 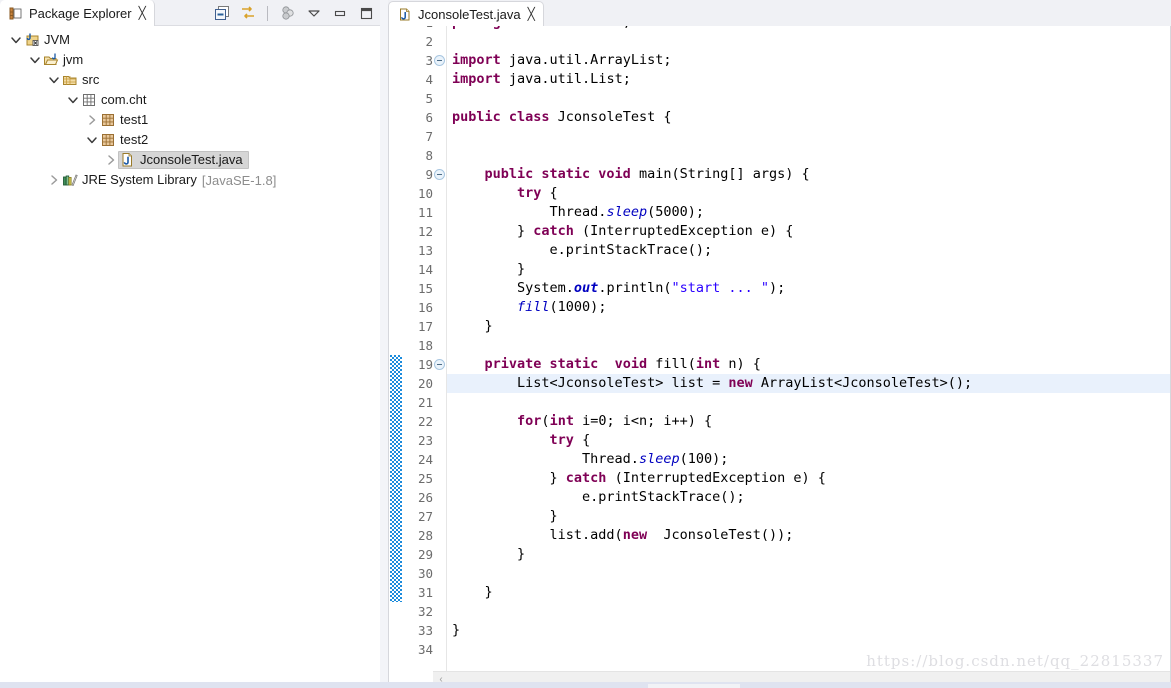 What do you see at coordinates (808, 60) in the screenshot?
I see `code-line: import java.util.ArrayList;` at bounding box center [808, 60].